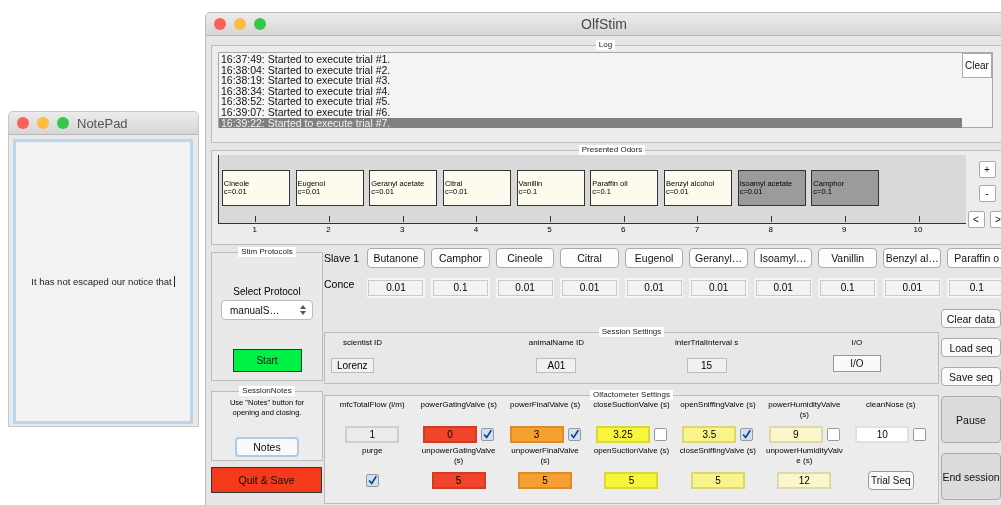 The image size is (1001, 505). Describe the element at coordinates (102, 123) in the screenshot. I see `window-title: NotePad` at that location.